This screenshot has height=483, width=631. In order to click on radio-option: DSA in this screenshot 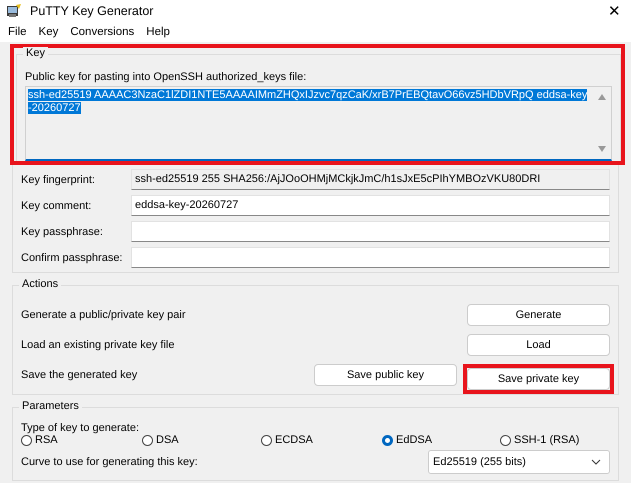, I will do `click(201, 440)`.